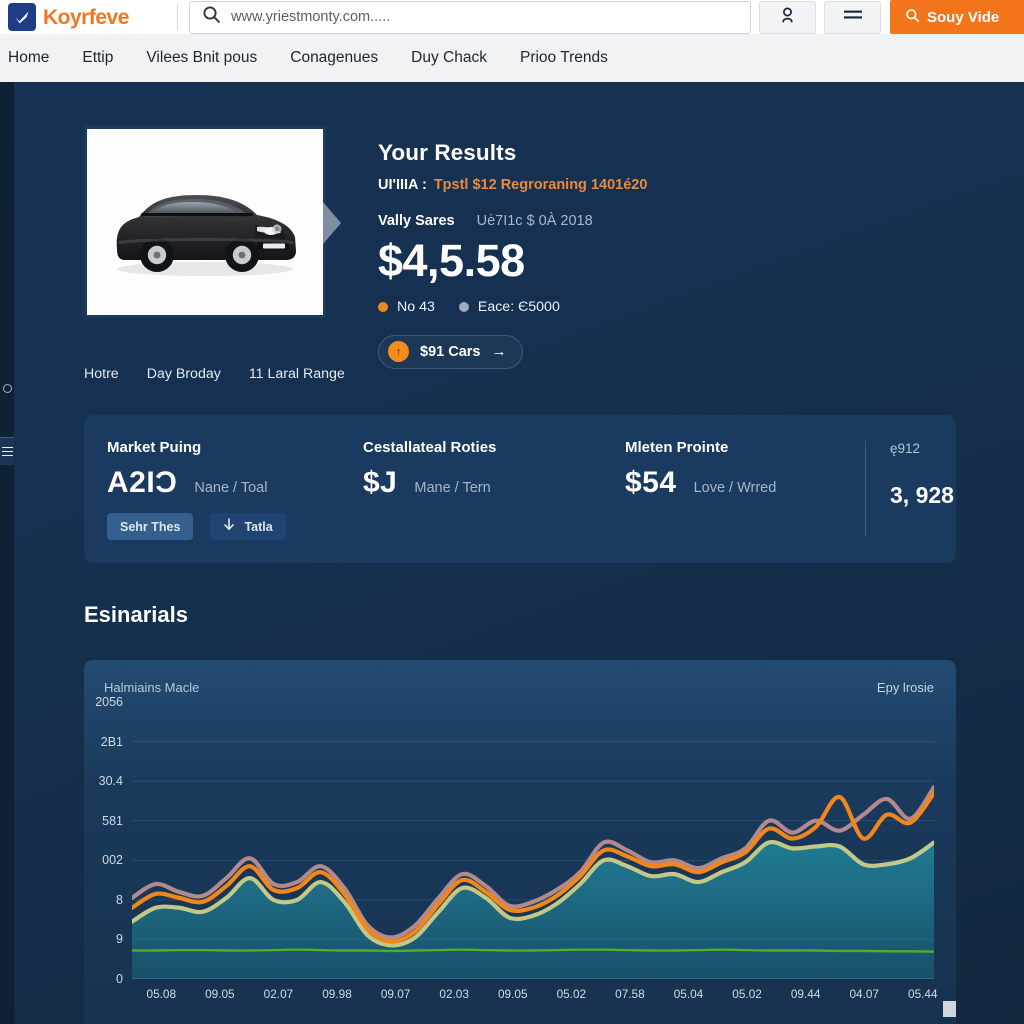 The height and width of the screenshot is (1024, 1024). Describe the element at coordinates (402, 185) in the screenshot. I see `vin-label: UI'IIIA :` at that location.